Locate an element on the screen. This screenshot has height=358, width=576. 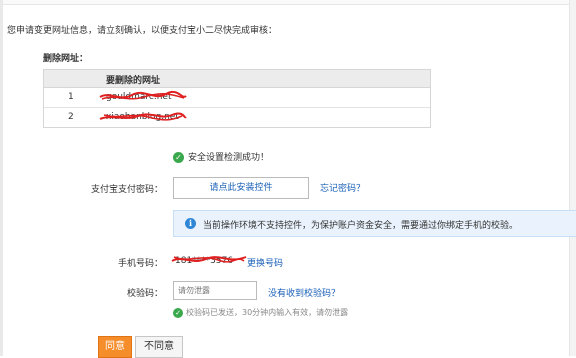
success-message: ✓ 安全设置检测成功！ is located at coordinates (221, 156).